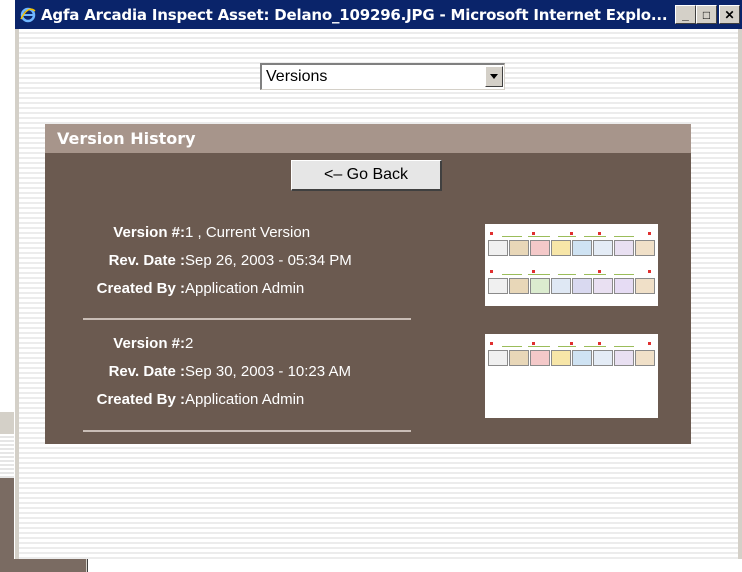 The image size is (742, 572). What do you see at coordinates (494, 76) in the screenshot?
I see `chevron-down-icon` at bounding box center [494, 76].